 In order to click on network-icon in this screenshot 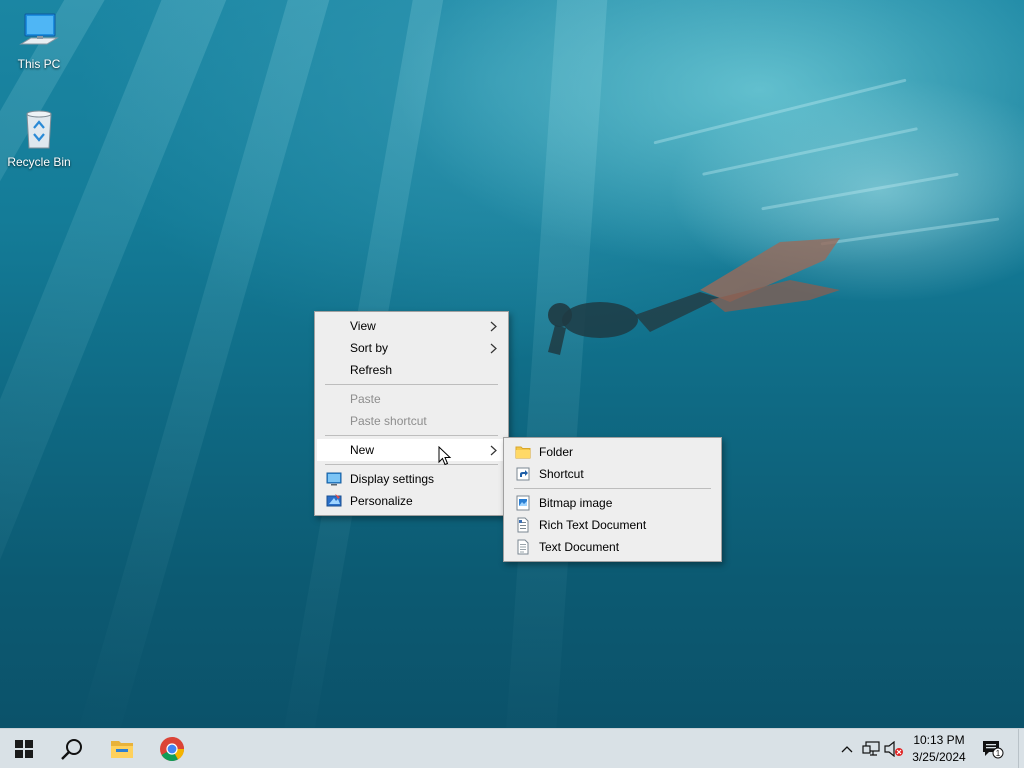, I will do `click(871, 748)`.